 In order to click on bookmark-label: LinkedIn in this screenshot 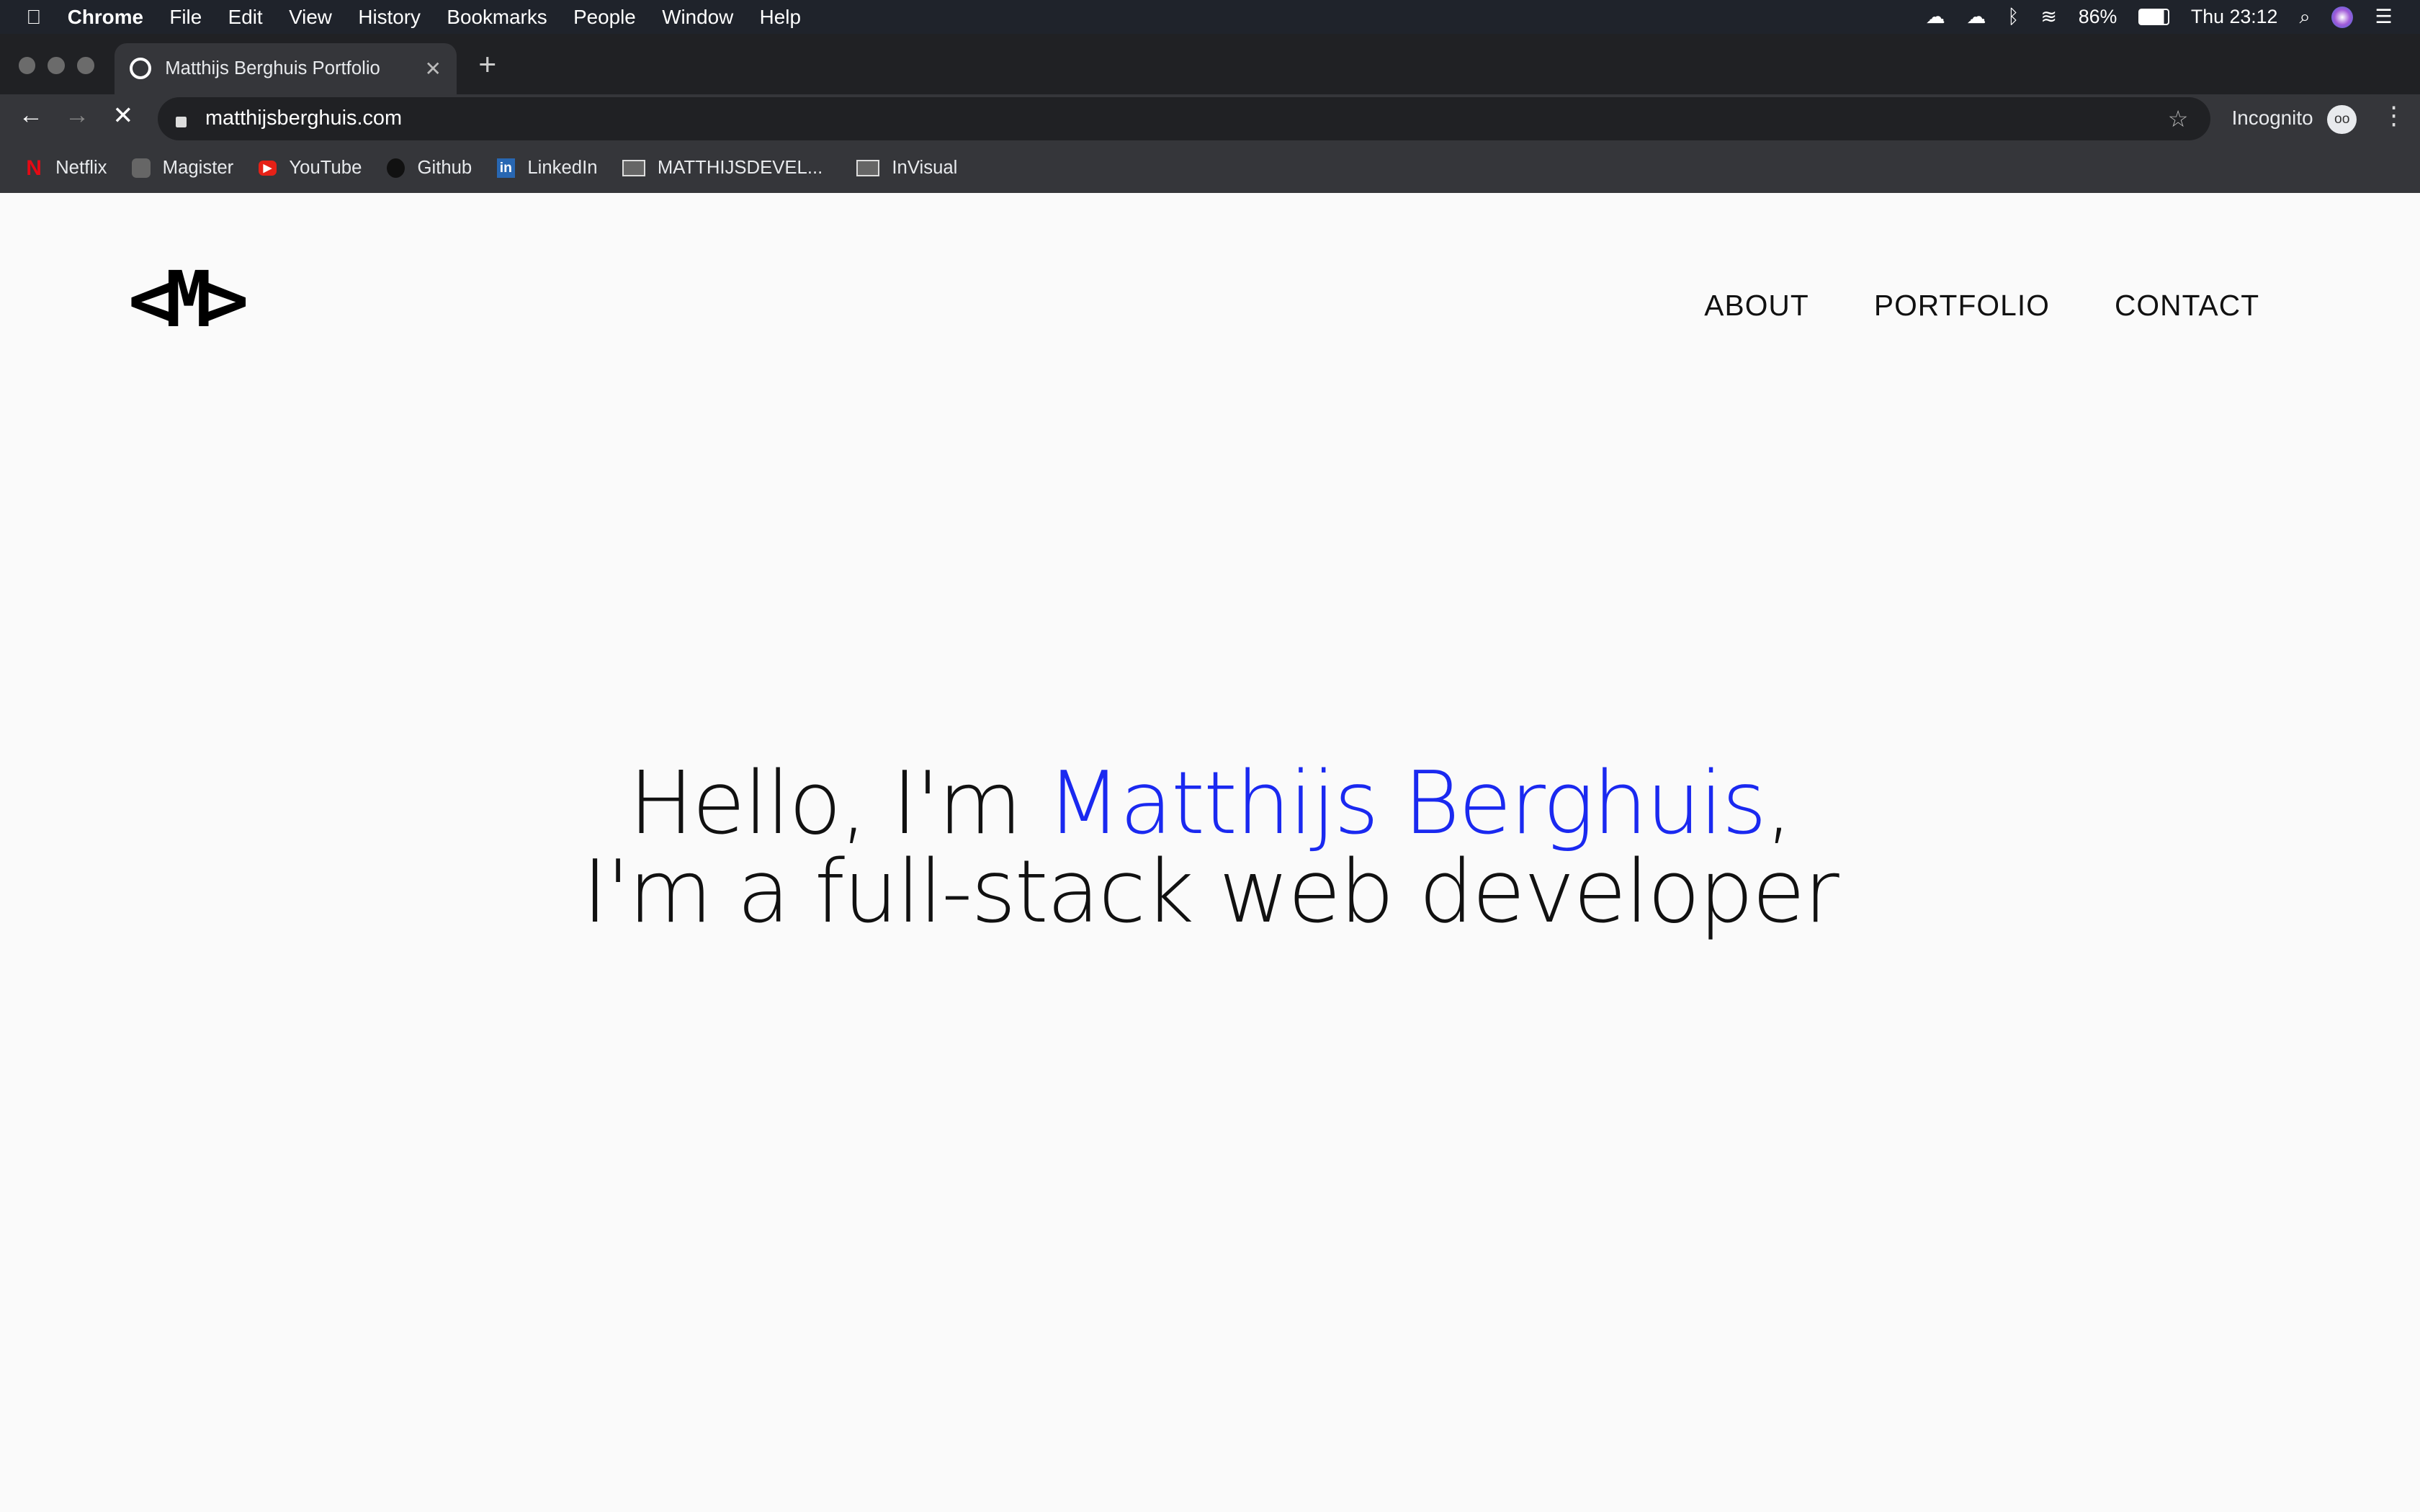, I will do `click(562, 168)`.